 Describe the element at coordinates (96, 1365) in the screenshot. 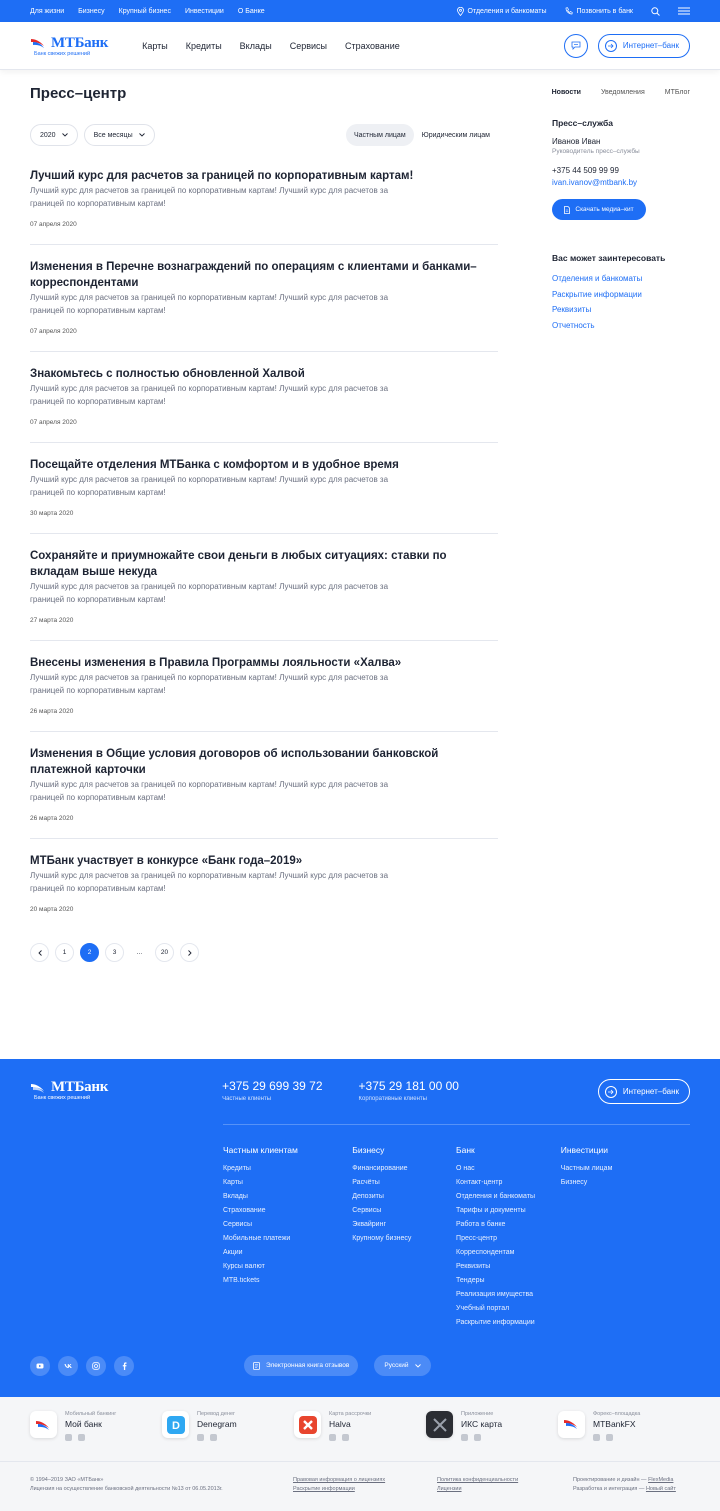

I see `instagram-icon` at that location.